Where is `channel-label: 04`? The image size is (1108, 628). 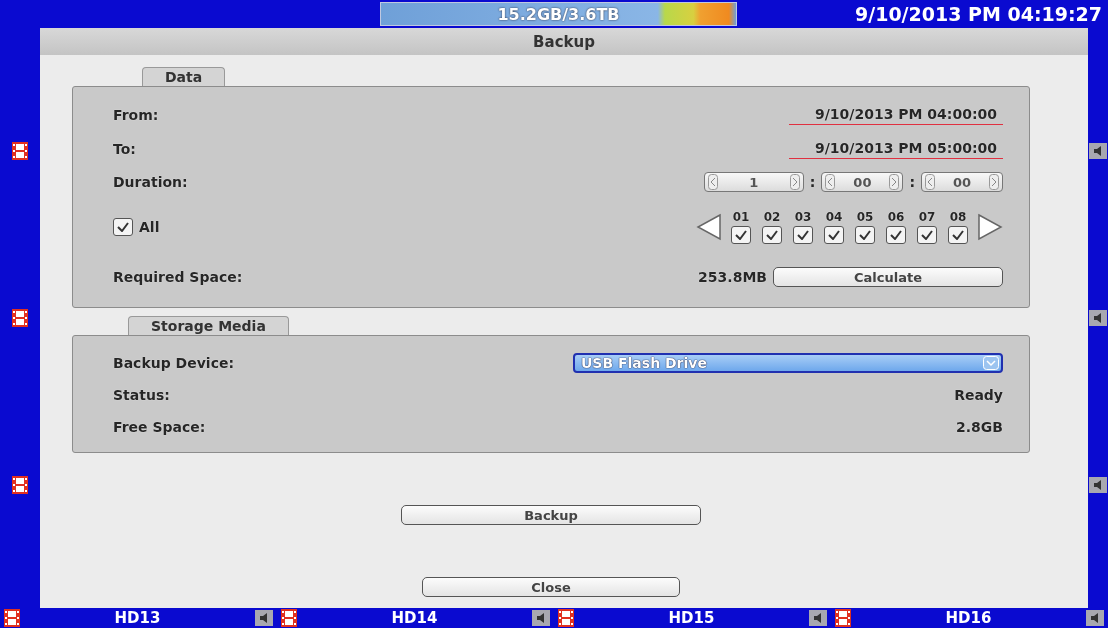 channel-label: 04 is located at coordinates (834, 217).